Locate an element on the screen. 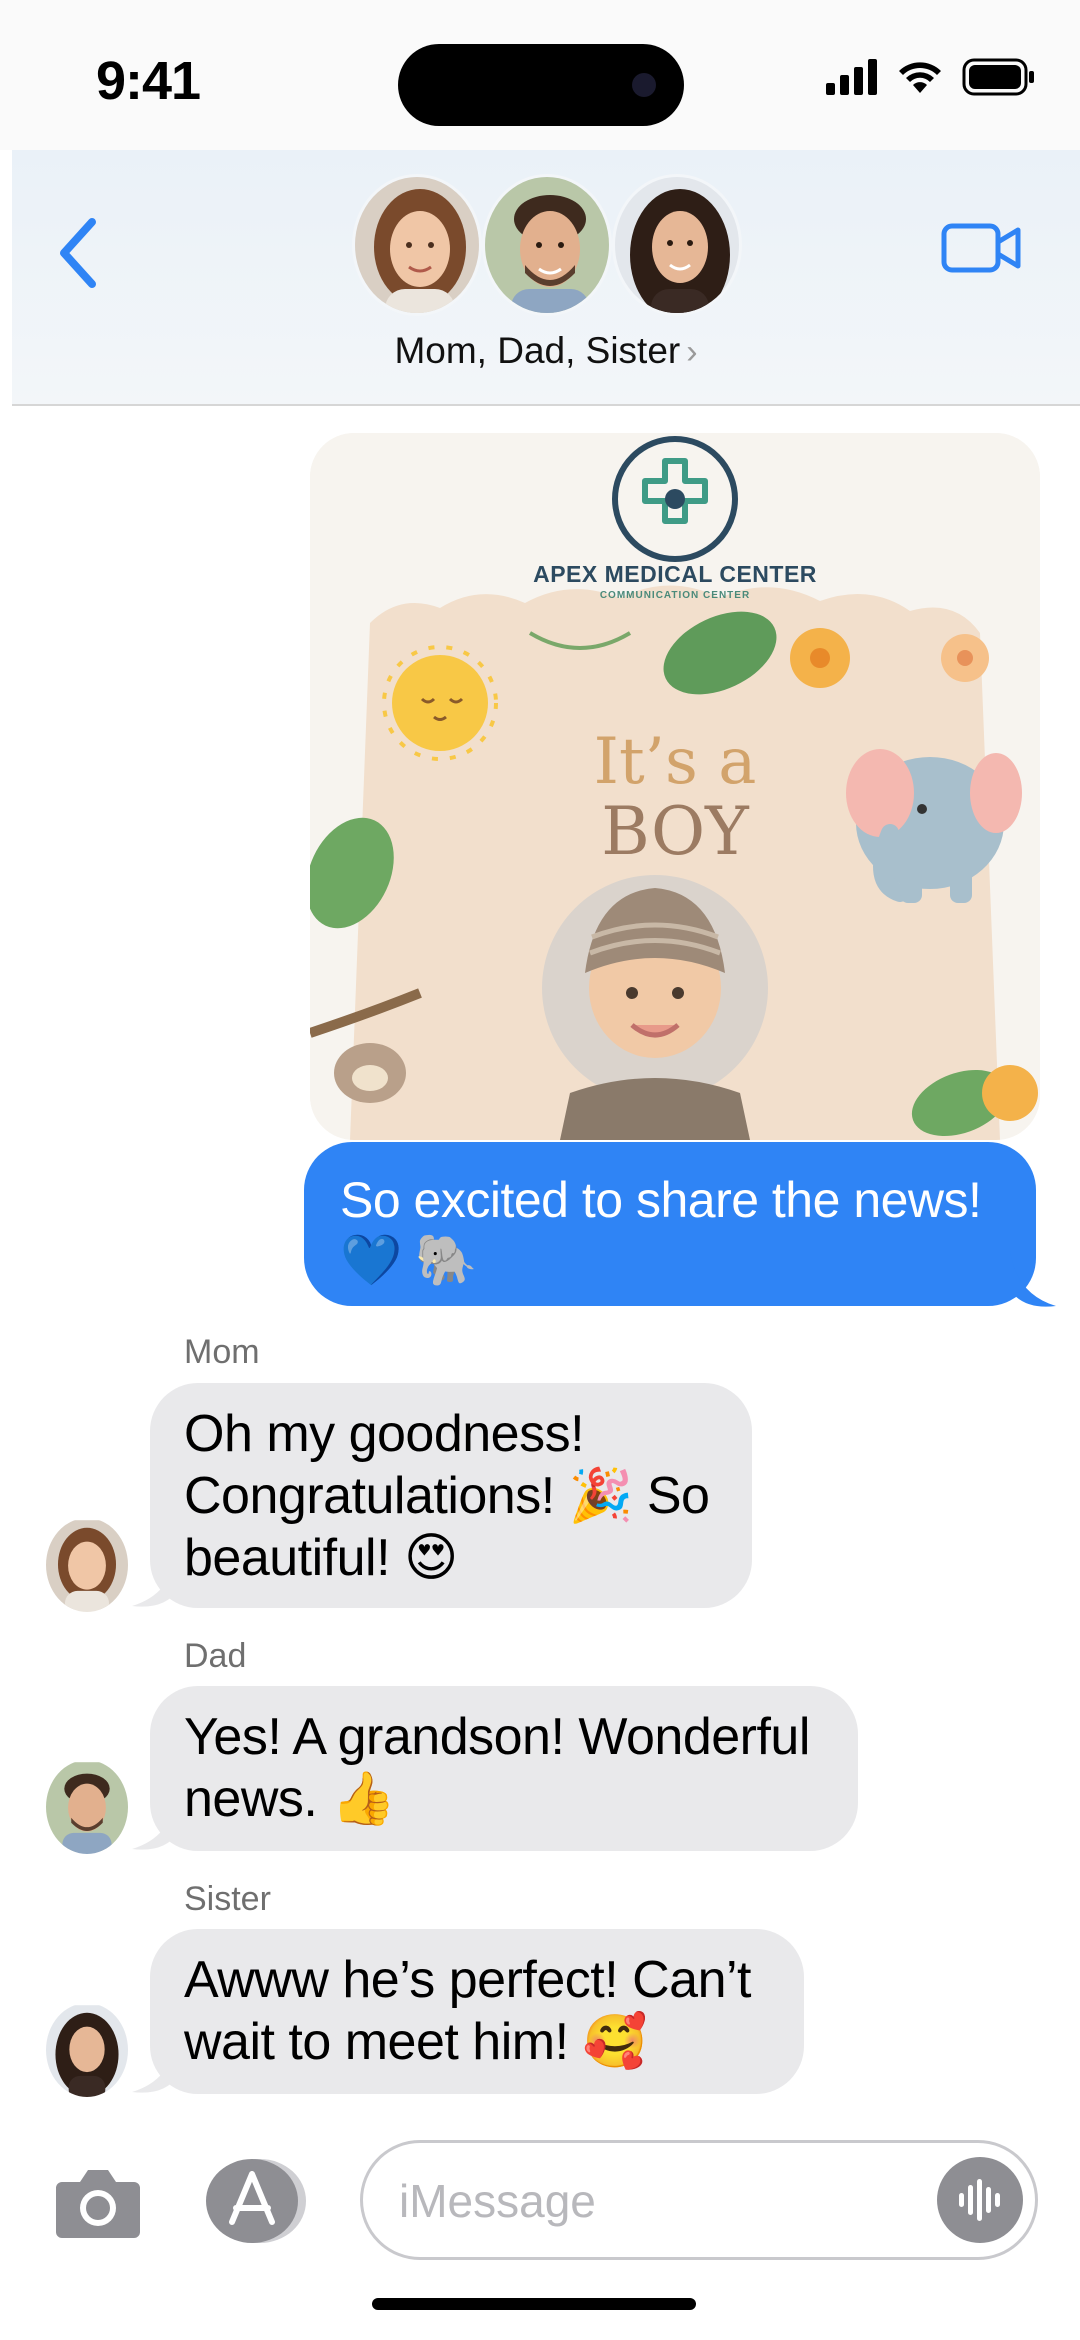  message-line: beautiful! 😍 is located at coordinates (321, 1558).